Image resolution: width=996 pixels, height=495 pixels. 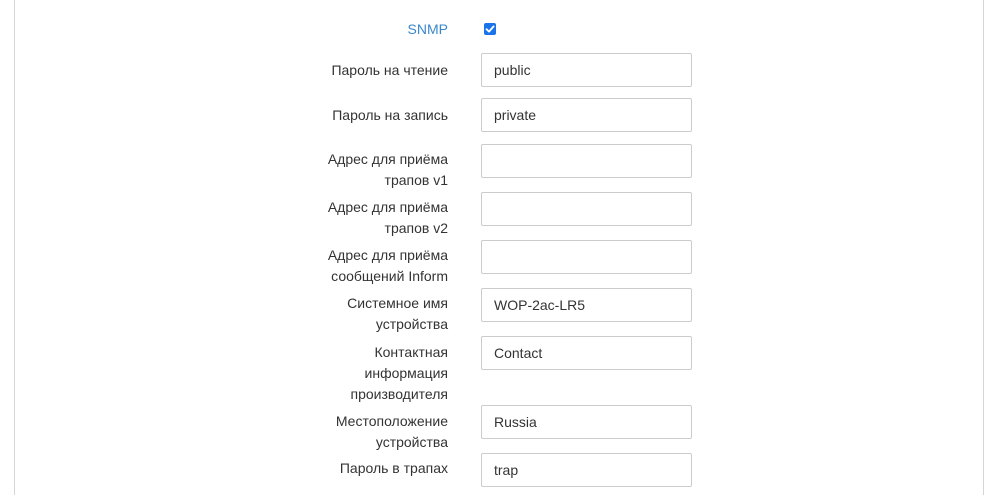 What do you see at coordinates (389, 276) in the screenshot?
I see `inform-address-label-line2: сообщений Inform` at bounding box center [389, 276].